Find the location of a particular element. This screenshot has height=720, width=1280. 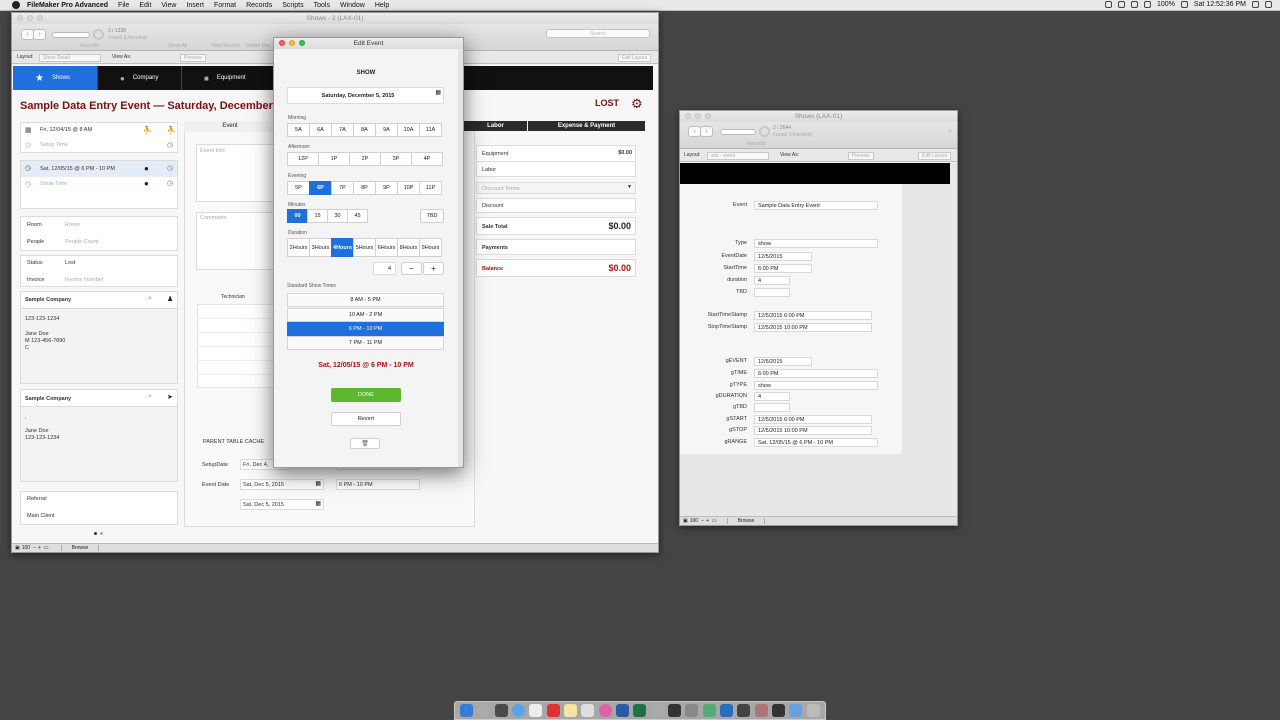

menu-help: Help is located at coordinates (382, 5).